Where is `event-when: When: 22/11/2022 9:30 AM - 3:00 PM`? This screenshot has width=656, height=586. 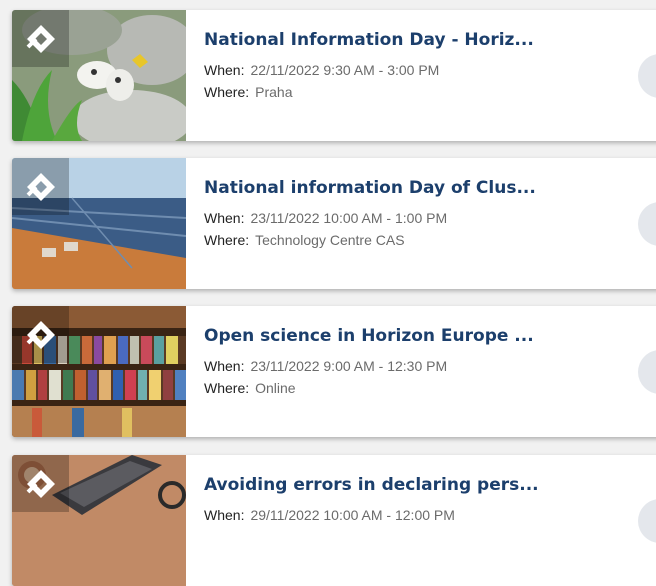
event-when: When: 22/11/2022 9:30 AM - 3:00 PM is located at coordinates (414, 70).